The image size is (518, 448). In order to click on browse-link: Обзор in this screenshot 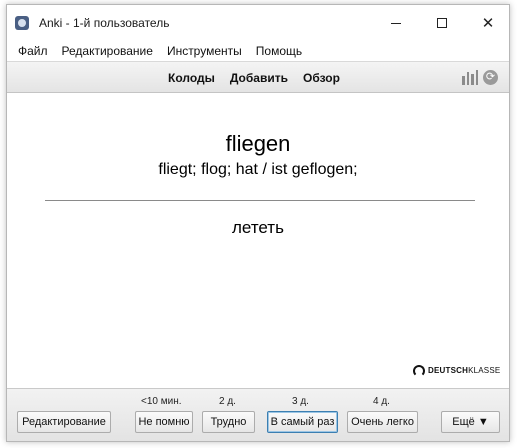, I will do `click(321, 78)`.